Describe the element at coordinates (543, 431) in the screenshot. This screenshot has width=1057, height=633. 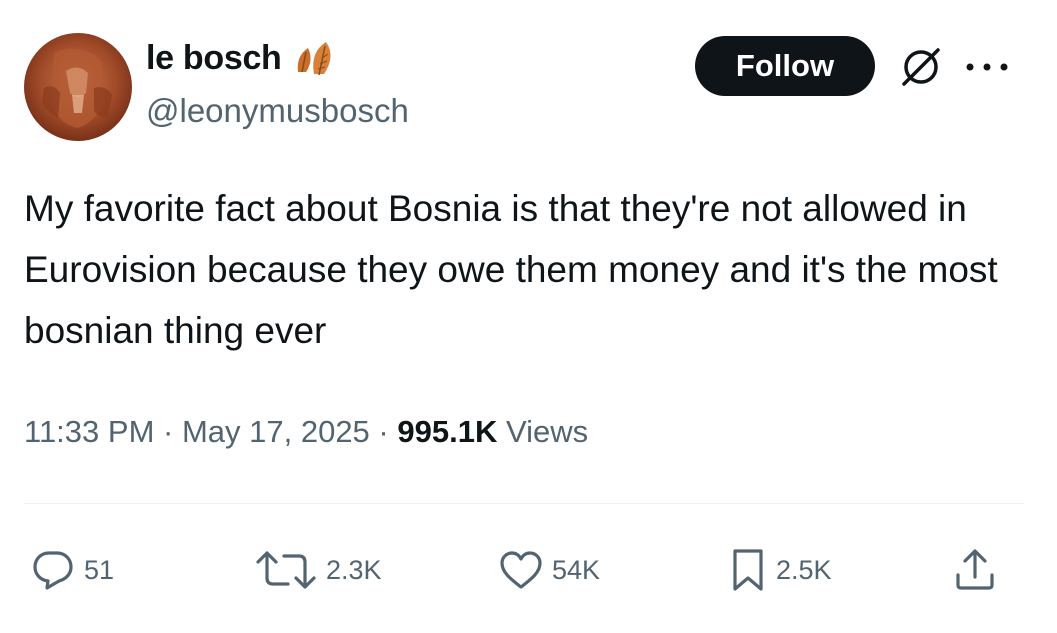
I see `views-label: Views` at that location.